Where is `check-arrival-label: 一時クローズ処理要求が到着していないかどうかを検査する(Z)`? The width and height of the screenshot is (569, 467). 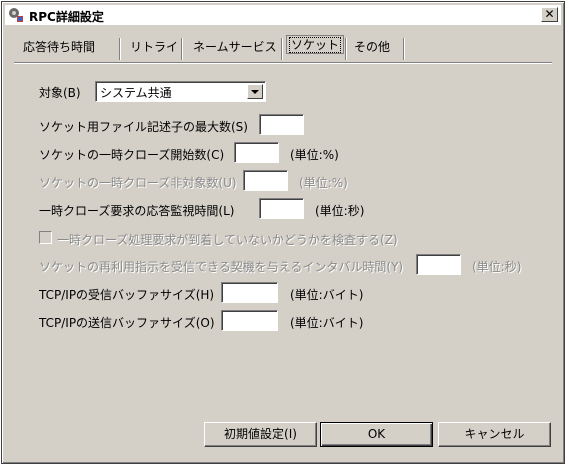 check-arrival-label: 一時クローズ処理要求が到着していないかどうかを検査する(Z) is located at coordinates (227, 240).